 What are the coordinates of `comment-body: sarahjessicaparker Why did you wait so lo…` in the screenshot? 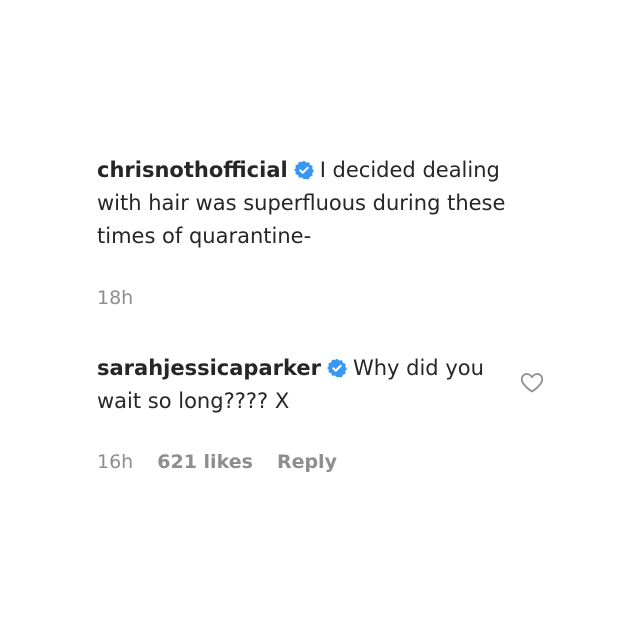 It's located at (312, 385).